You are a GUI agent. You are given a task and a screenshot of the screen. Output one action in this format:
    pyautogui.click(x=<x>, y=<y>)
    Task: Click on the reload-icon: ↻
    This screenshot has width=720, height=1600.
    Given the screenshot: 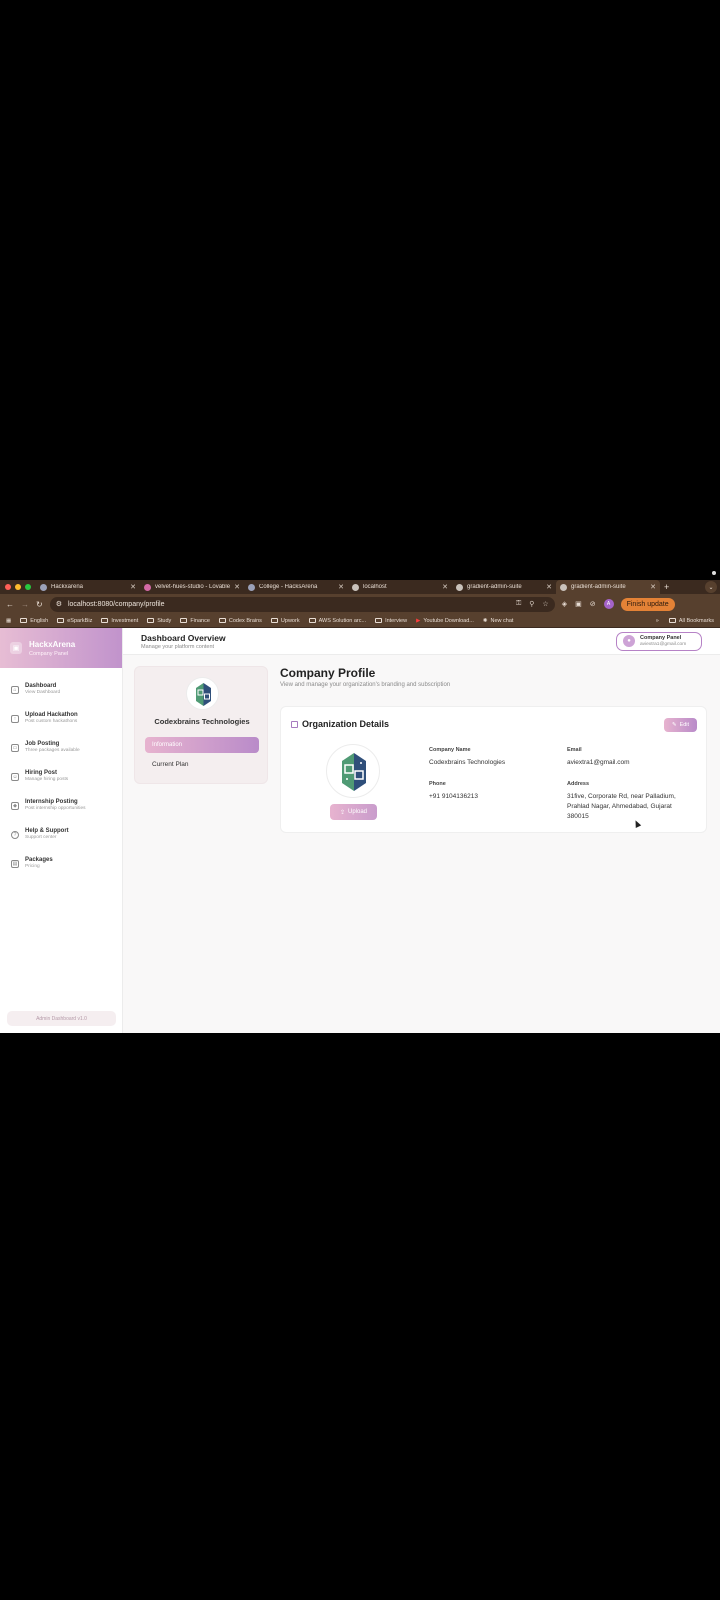 What is the action you would take?
    pyautogui.click(x=39, y=604)
    